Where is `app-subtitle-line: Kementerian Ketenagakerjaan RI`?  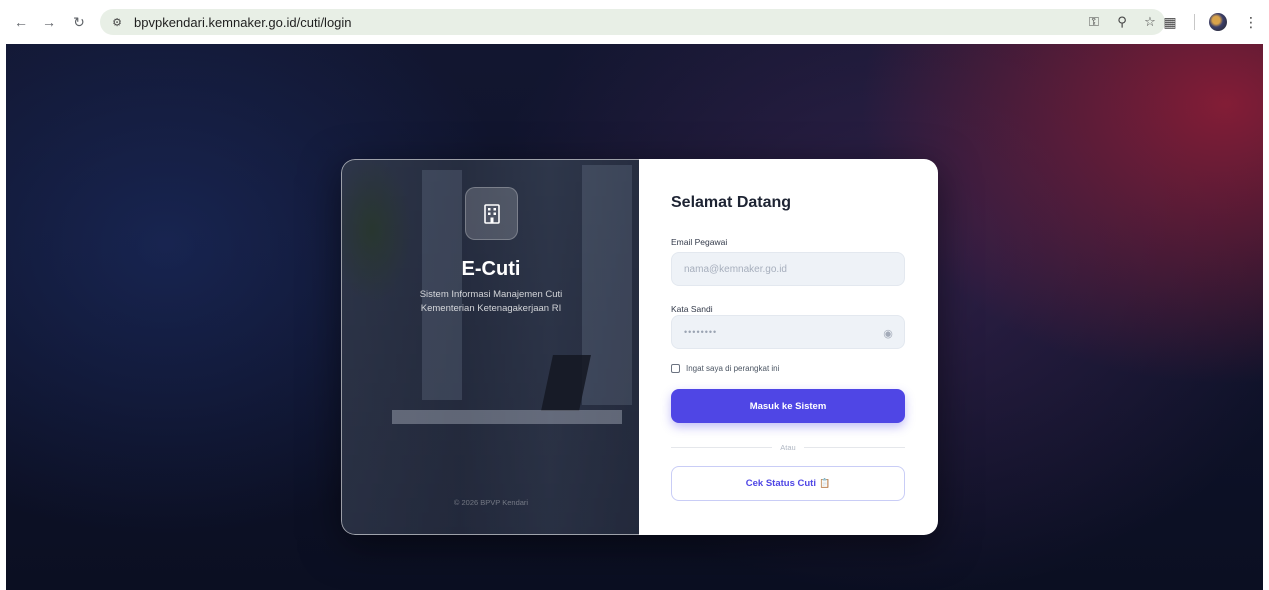 app-subtitle-line: Kementerian Ketenagakerjaan RI is located at coordinates (491, 308).